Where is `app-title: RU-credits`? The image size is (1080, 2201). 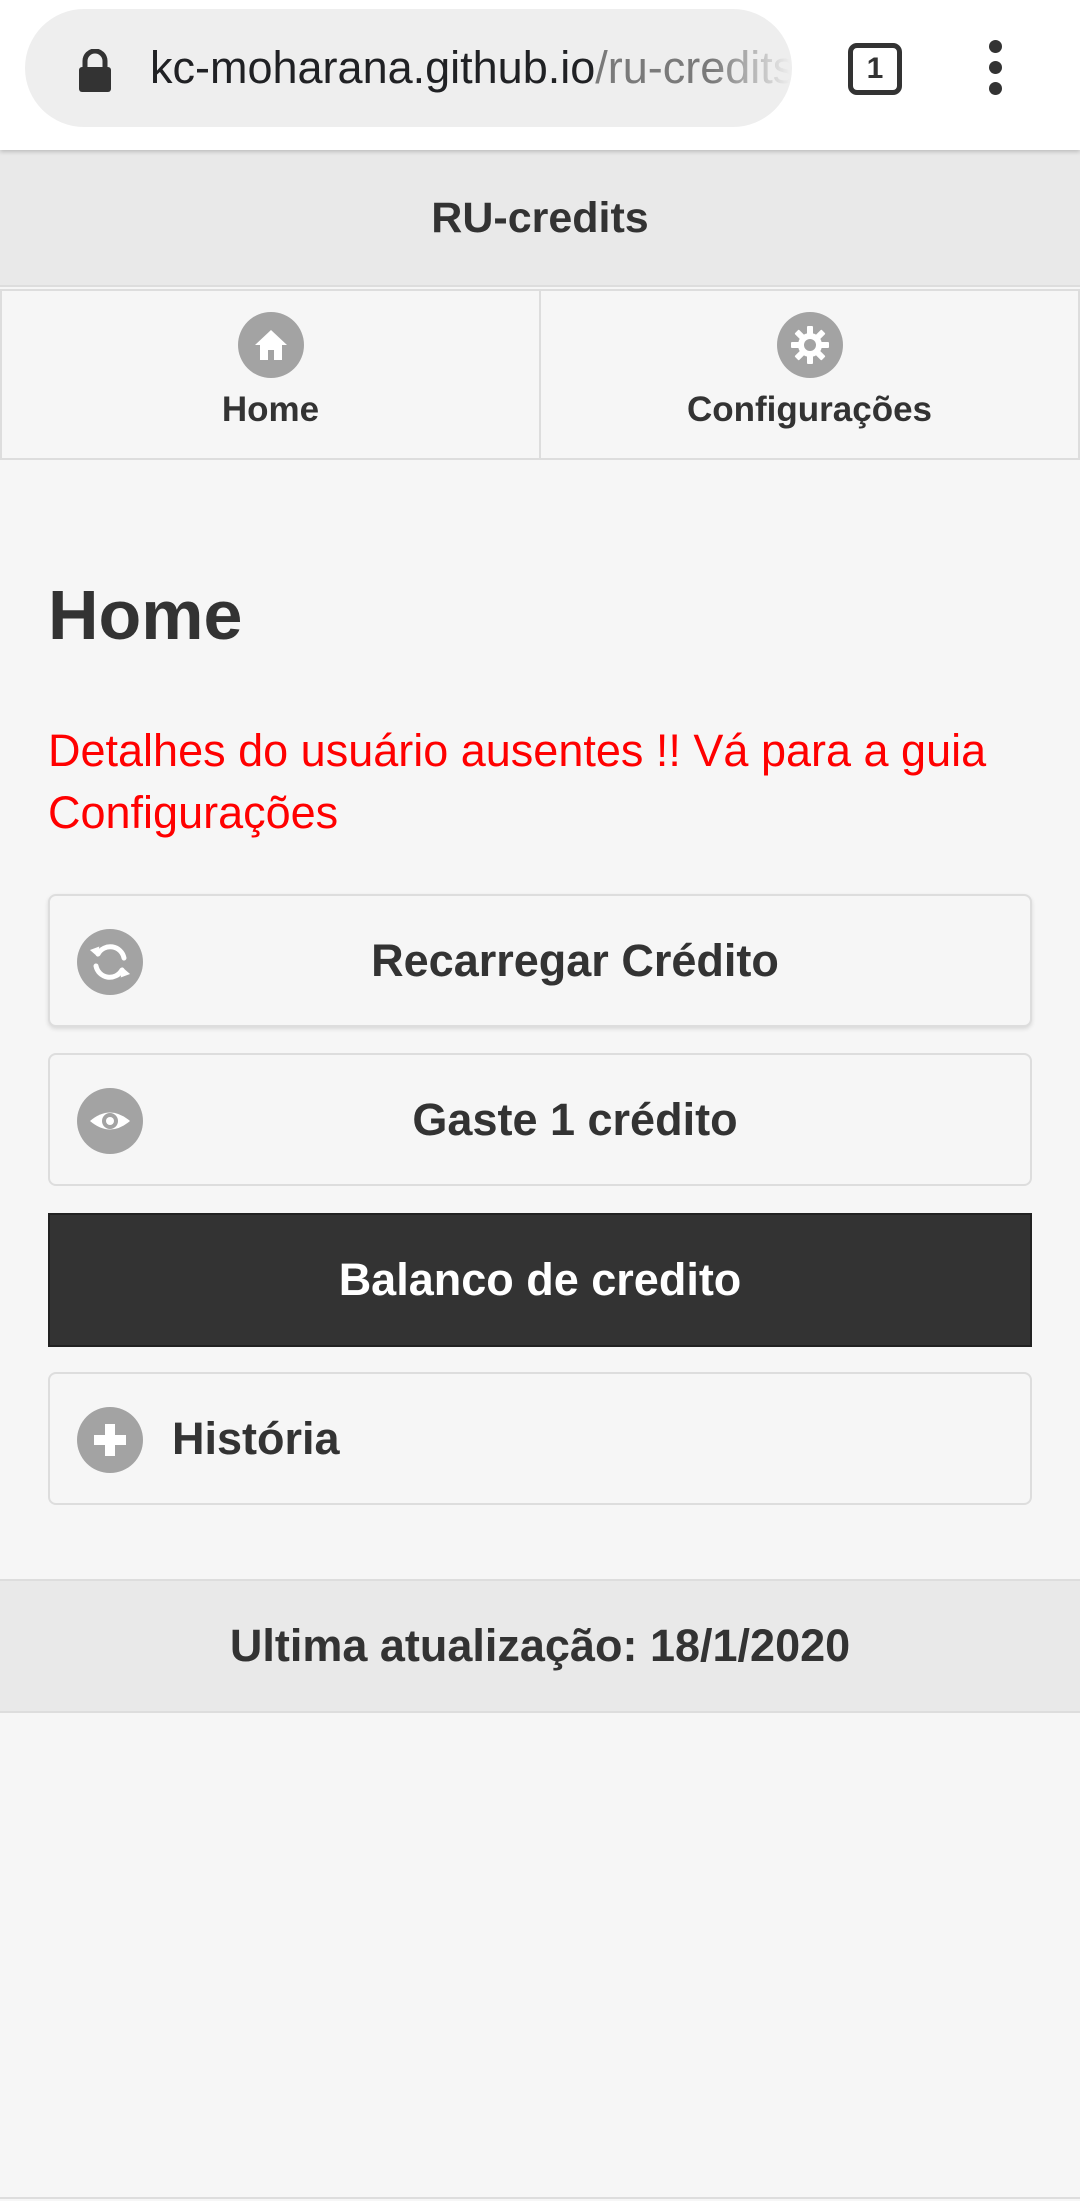 app-title: RU-credits is located at coordinates (540, 218).